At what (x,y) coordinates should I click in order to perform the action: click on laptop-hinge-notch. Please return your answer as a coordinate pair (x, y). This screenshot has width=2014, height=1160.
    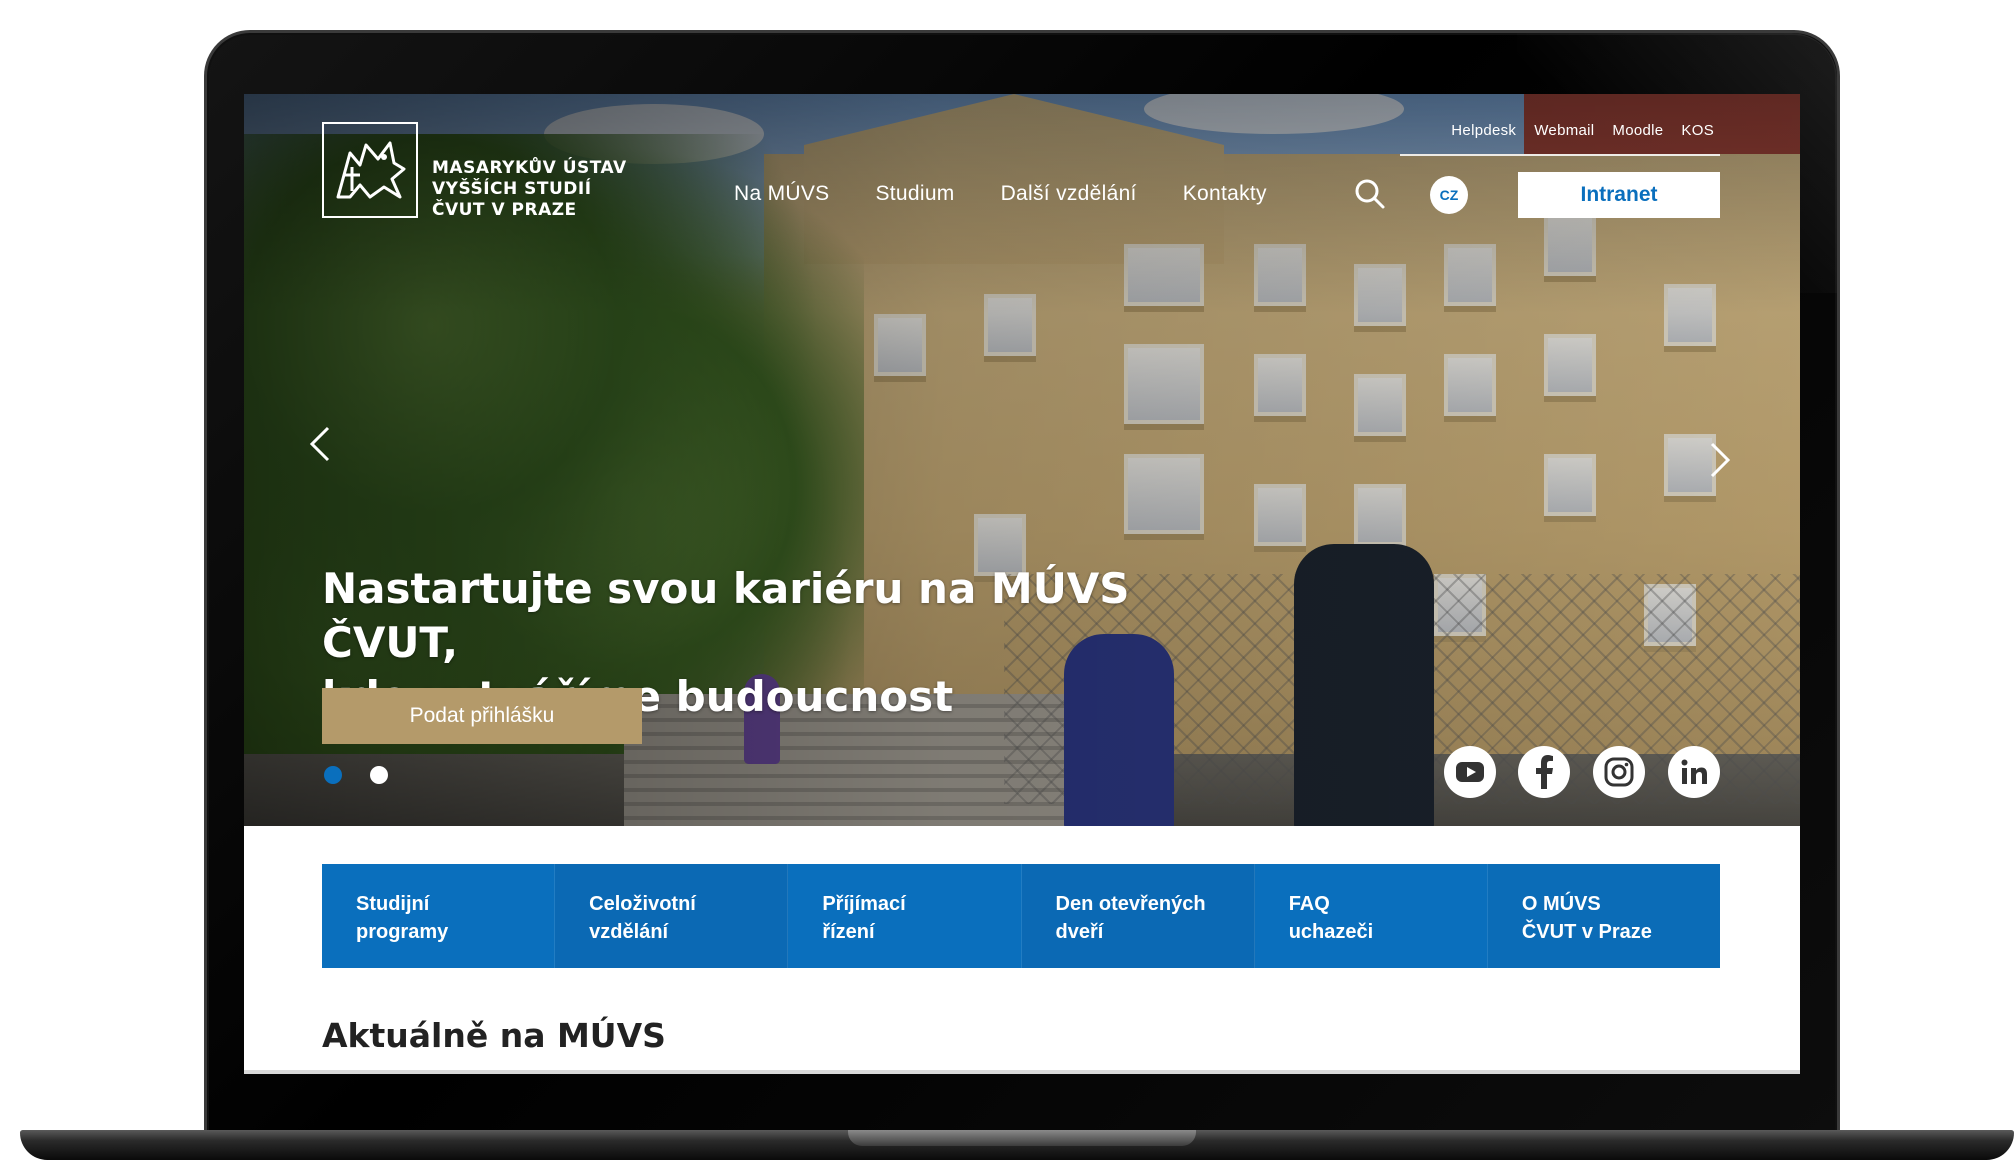
    Looking at the image, I should click on (1022, 1138).